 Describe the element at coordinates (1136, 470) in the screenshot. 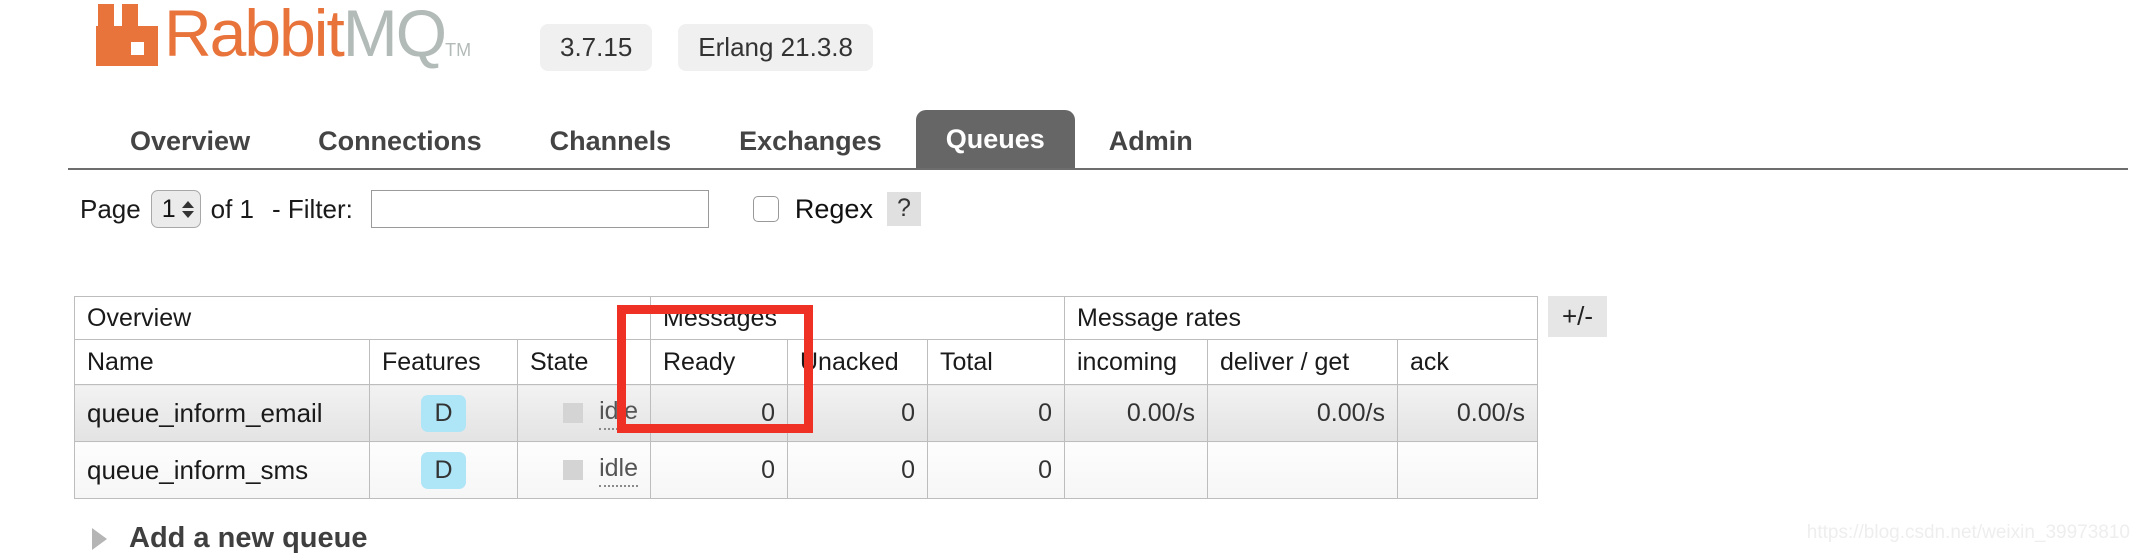

I see `rate-incoming` at that location.